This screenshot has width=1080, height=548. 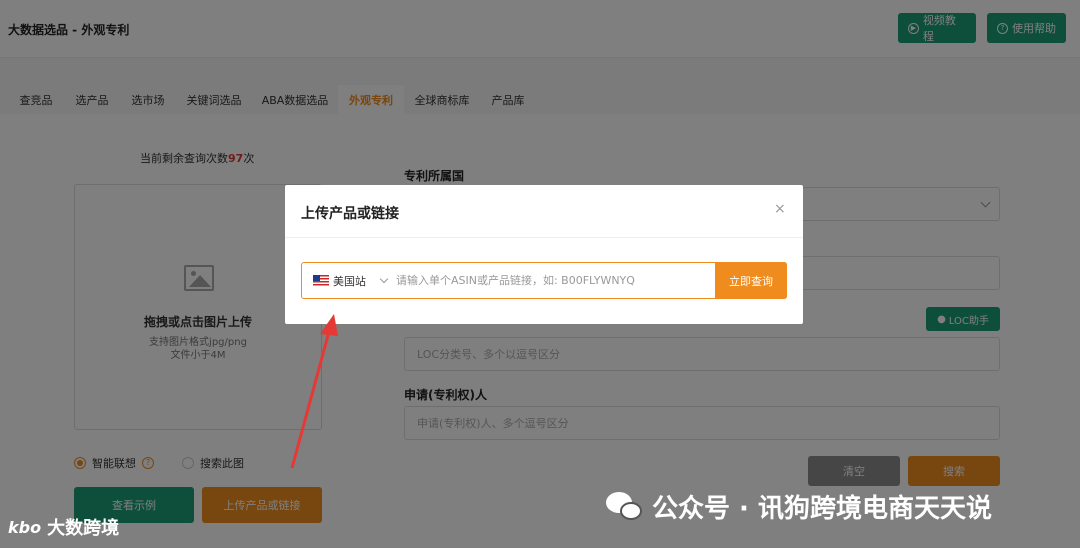 I want to click on upload-link-modal: 上传产品或链接 × 美国站 立即查询, so click(x=544, y=254).